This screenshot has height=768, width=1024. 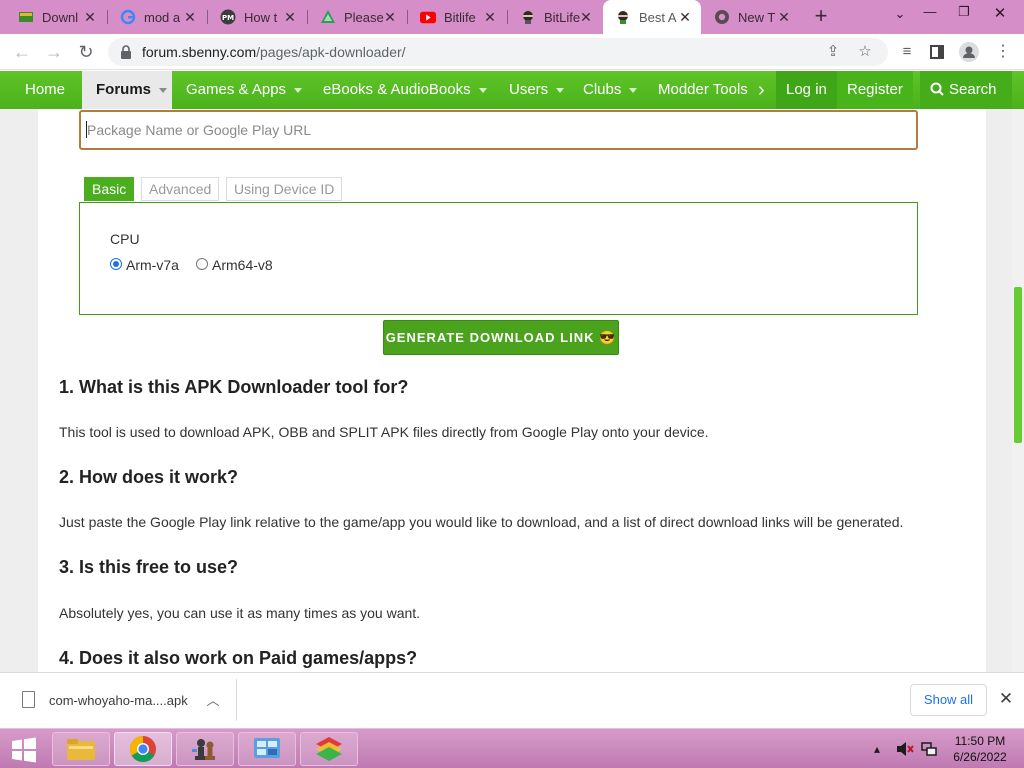 What do you see at coordinates (930, 14) in the screenshot?
I see `minimize-icon: —` at bounding box center [930, 14].